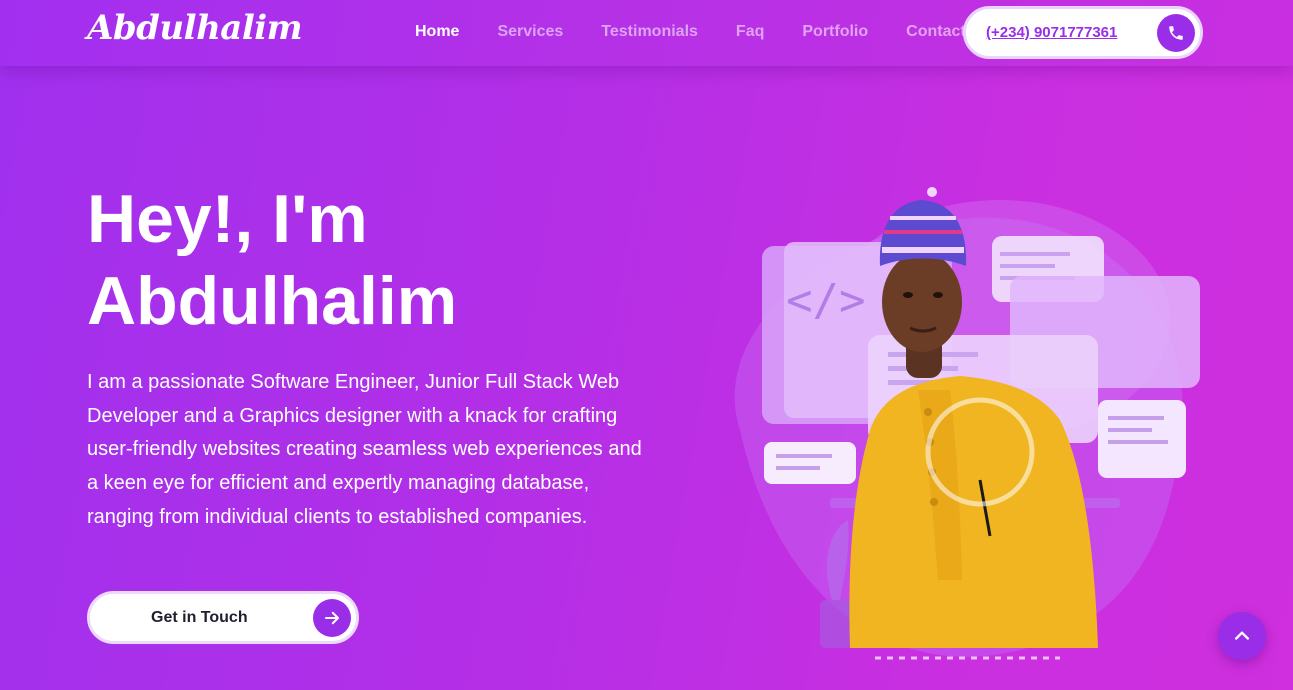 Image resolution: width=1293 pixels, height=690 pixels. Describe the element at coordinates (437, 32) in the screenshot. I see `nav-item-home: Home` at that location.